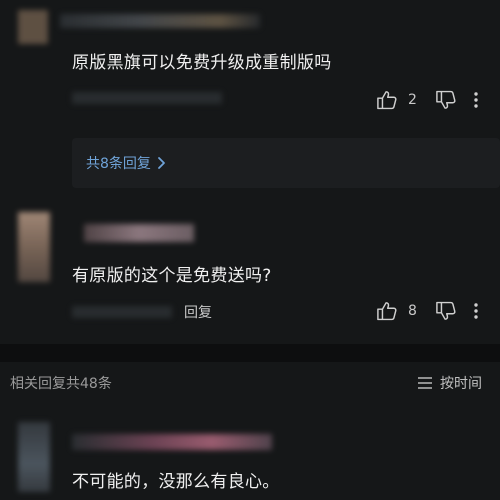 This screenshot has height=500, width=500. Describe the element at coordinates (425, 383) in the screenshot. I see `sort-icon` at that location.